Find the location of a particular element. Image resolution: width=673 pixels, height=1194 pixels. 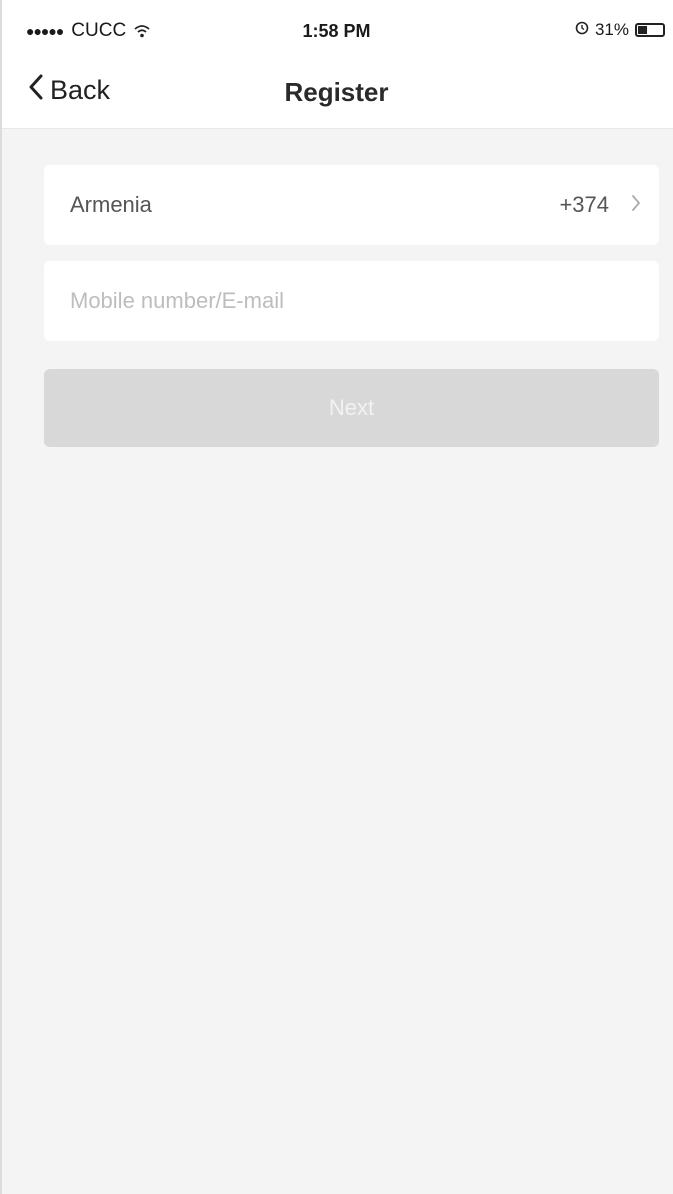

status-right: 31% is located at coordinates (620, 30).